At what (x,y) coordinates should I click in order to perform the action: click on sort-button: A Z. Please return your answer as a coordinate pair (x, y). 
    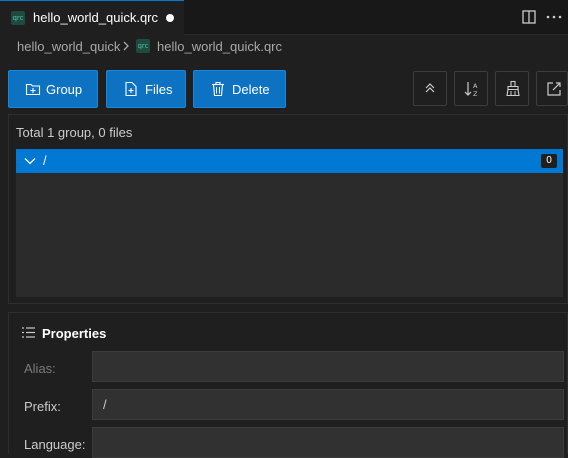
    Looking at the image, I should click on (471, 88).